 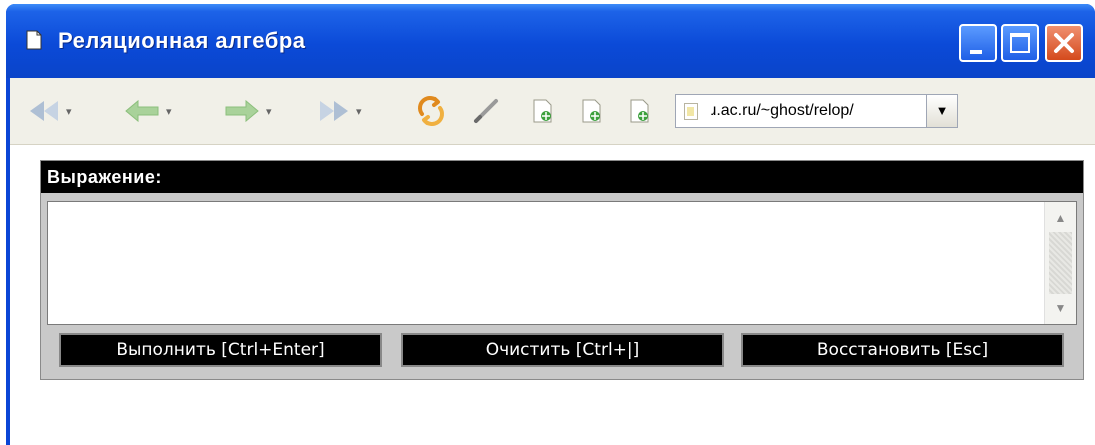 What do you see at coordinates (142, 111) in the screenshot?
I see `back-icon` at bounding box center [142, 111].